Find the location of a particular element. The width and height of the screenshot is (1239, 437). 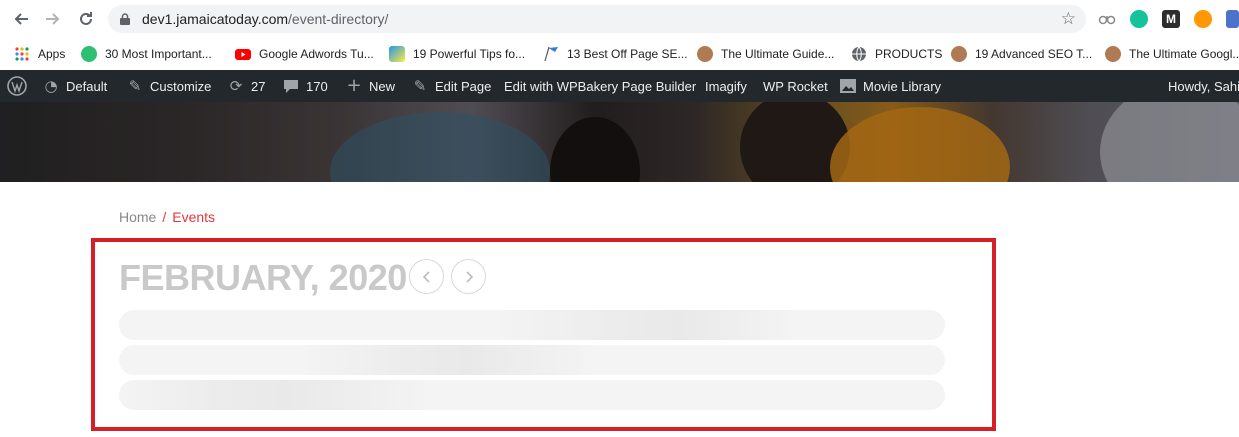

wpbakery-link: Edit with WPBakery Page Builder is located at coordinates (600, 86).